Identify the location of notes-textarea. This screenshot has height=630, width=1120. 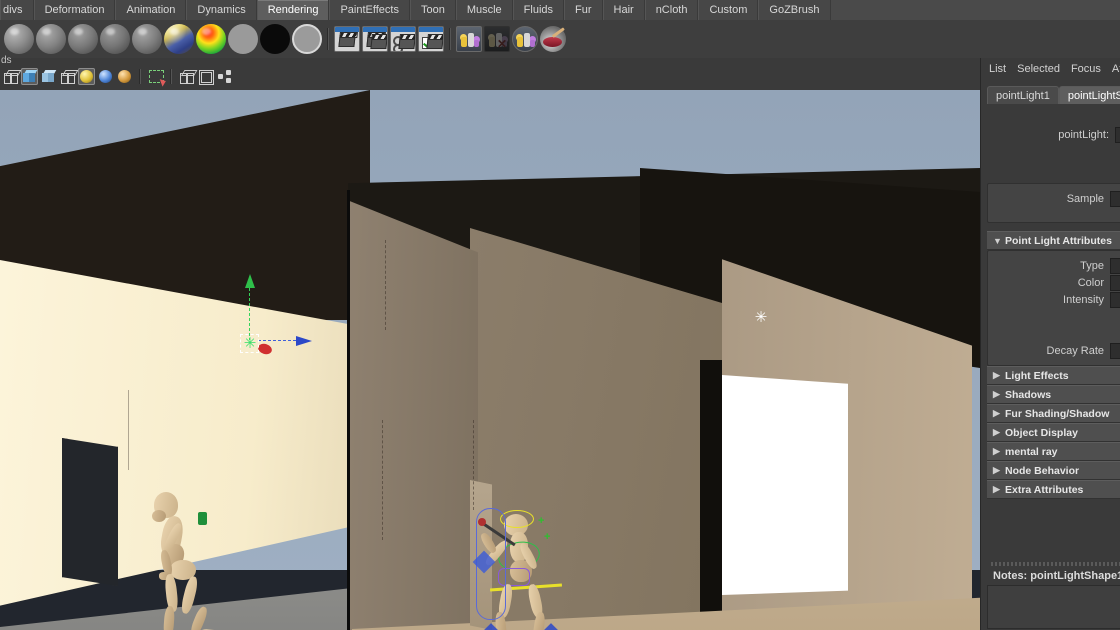
(1053, 607).